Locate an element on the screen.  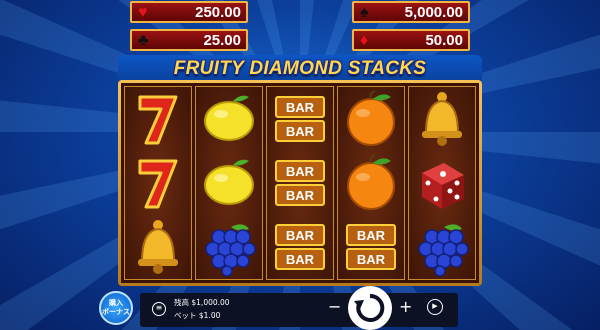
club-icon: ♣ is located at coordinates (143, 40).